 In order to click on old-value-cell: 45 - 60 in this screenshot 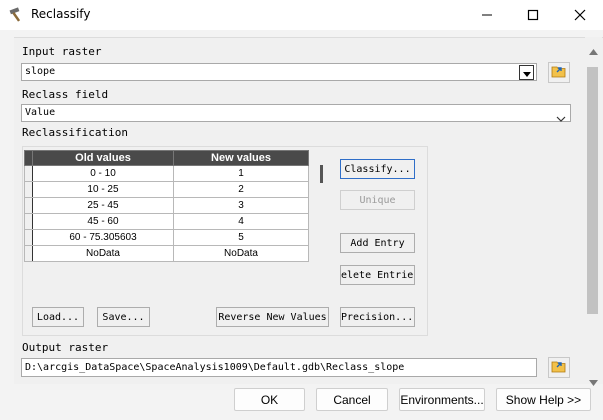, I will do `click(103, 221)`.